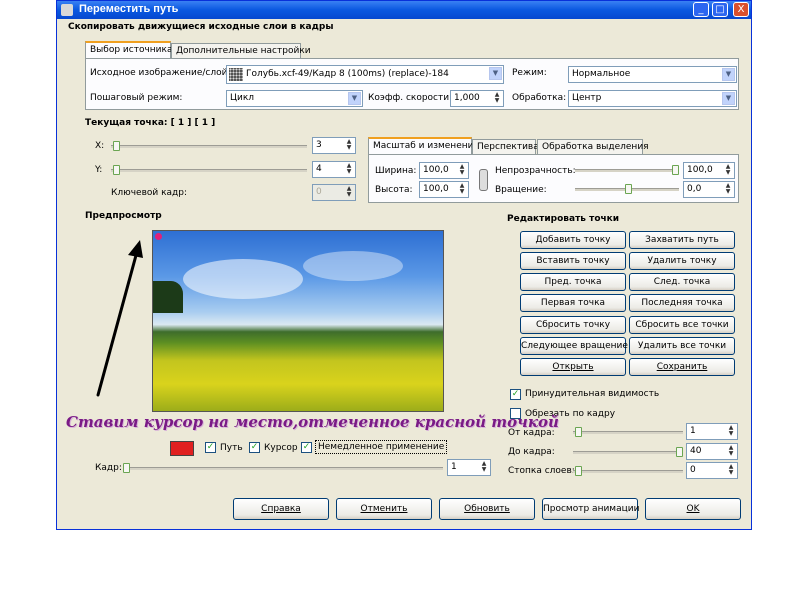 The image size is (800, 600). I want to click on annotation-arrow, so click(119, 318).